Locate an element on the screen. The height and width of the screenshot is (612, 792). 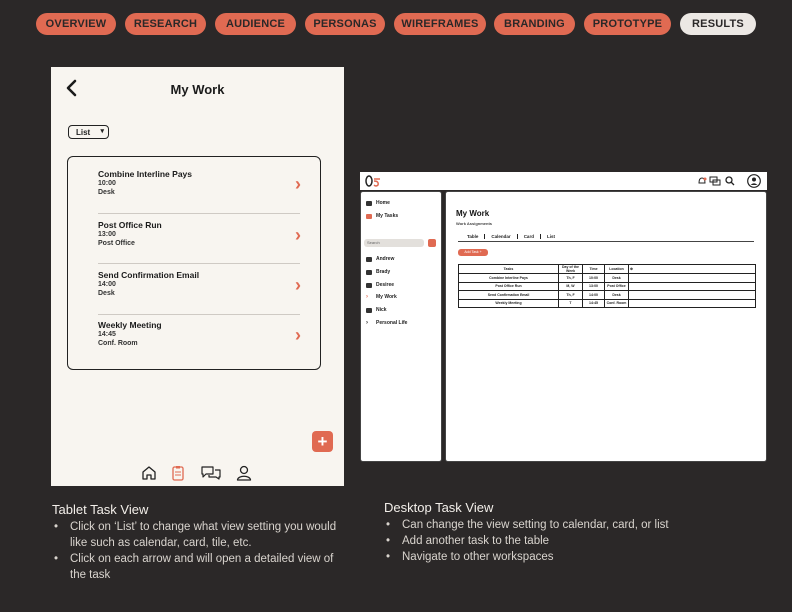
tablet-caption-title: Tablet Task View is located at coordinates (100, 509).